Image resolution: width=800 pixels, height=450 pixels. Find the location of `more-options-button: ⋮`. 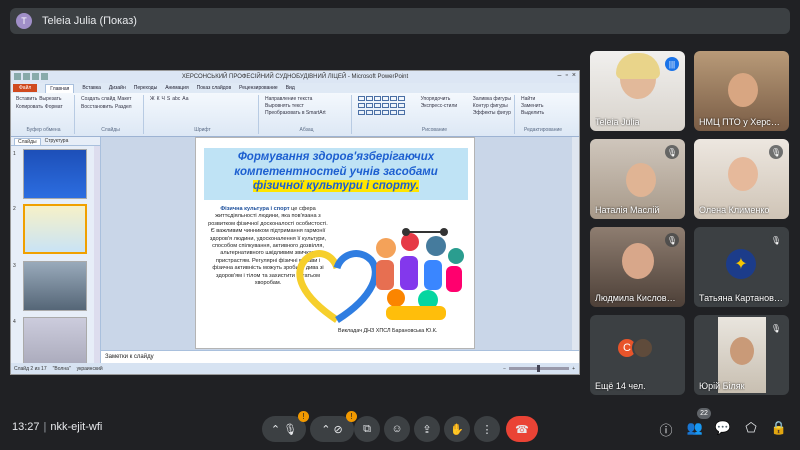

more-options-button: ⋮ is located at coordinates (487, 429).